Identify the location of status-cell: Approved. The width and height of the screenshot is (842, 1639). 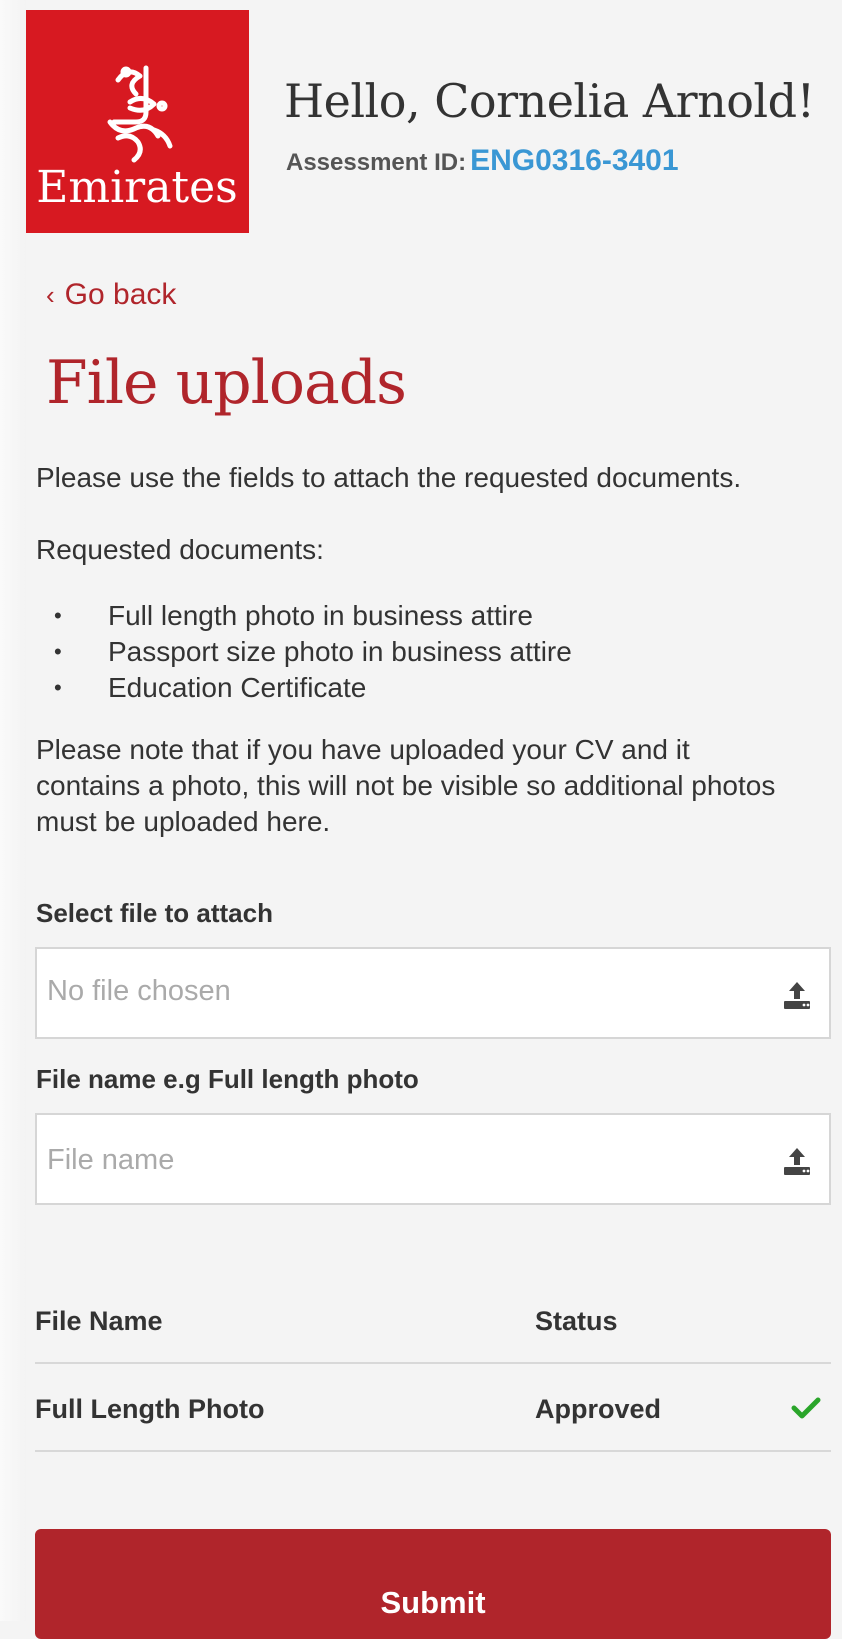
(598, 1409).